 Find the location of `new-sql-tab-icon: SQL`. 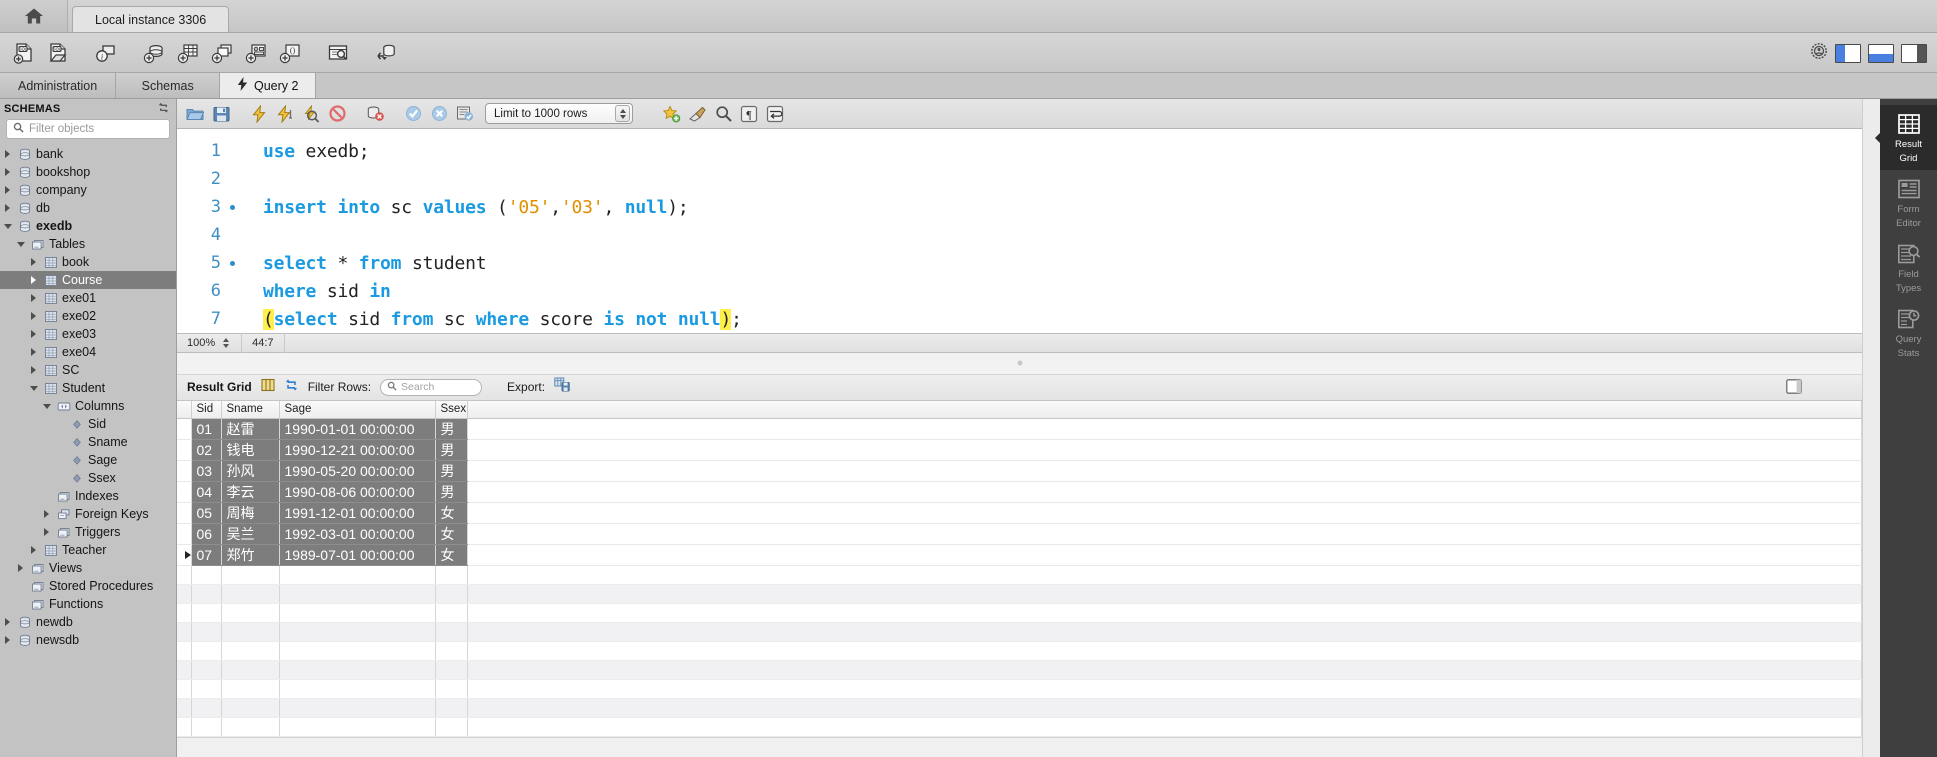

new-sql-tab-icon: SQL is located at coordinates (24, 53).